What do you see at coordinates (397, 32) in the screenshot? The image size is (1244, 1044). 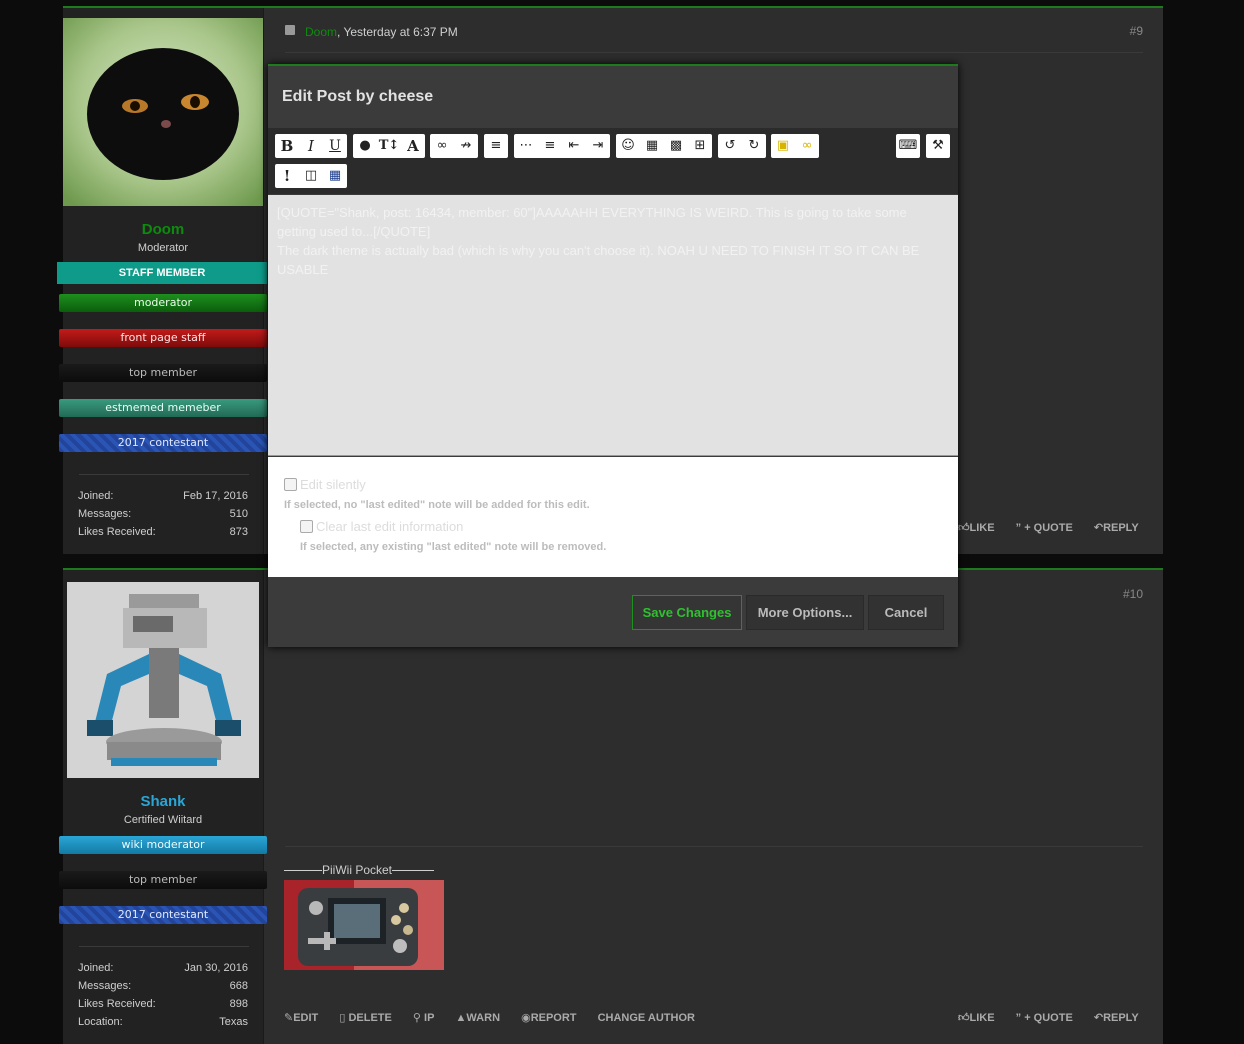 I see `post-time: , Yesterday at 6:37 PM` at bounding box center [397, 32].